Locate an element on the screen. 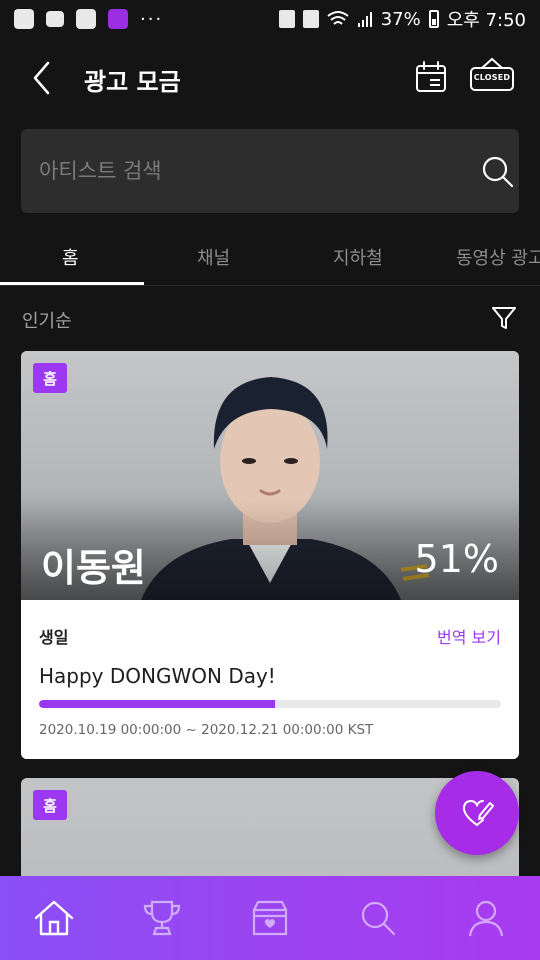  mute-icon is located at coordinates (310, 19).